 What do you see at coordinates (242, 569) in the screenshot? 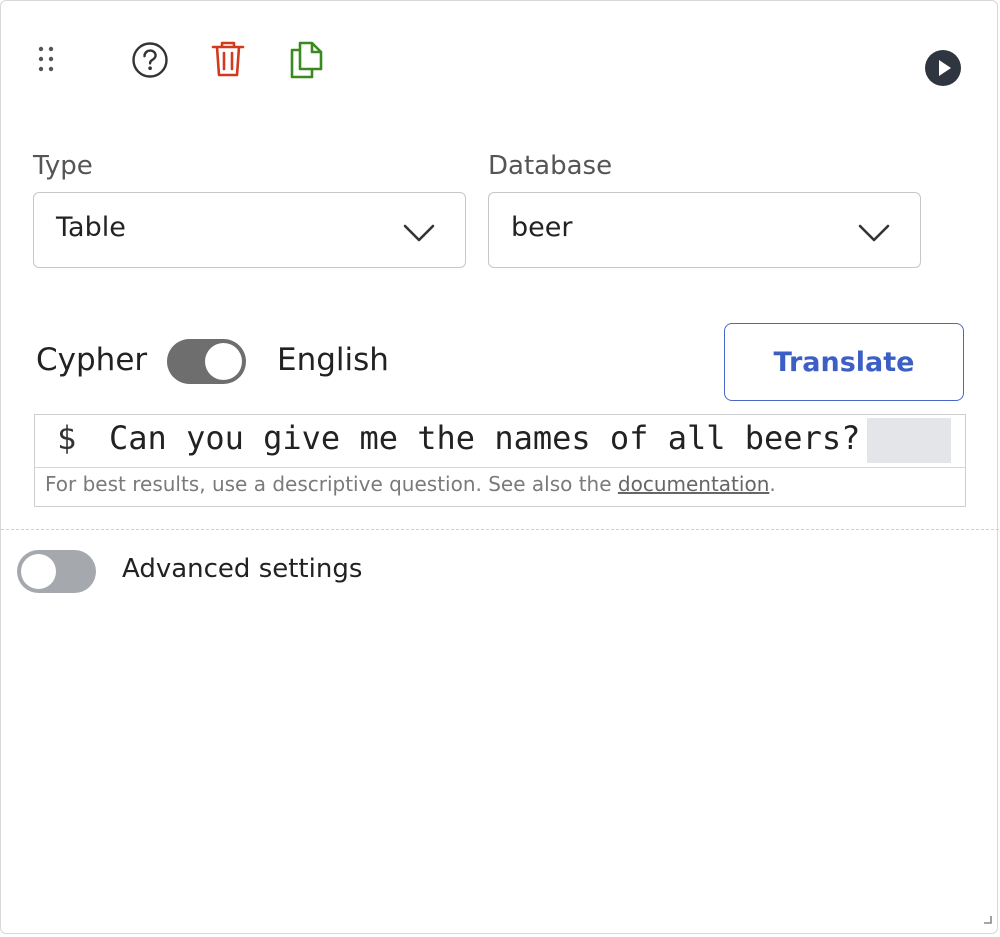
I see `advanced-settings-label: Advanced settings` at bounding box center [242, 569].